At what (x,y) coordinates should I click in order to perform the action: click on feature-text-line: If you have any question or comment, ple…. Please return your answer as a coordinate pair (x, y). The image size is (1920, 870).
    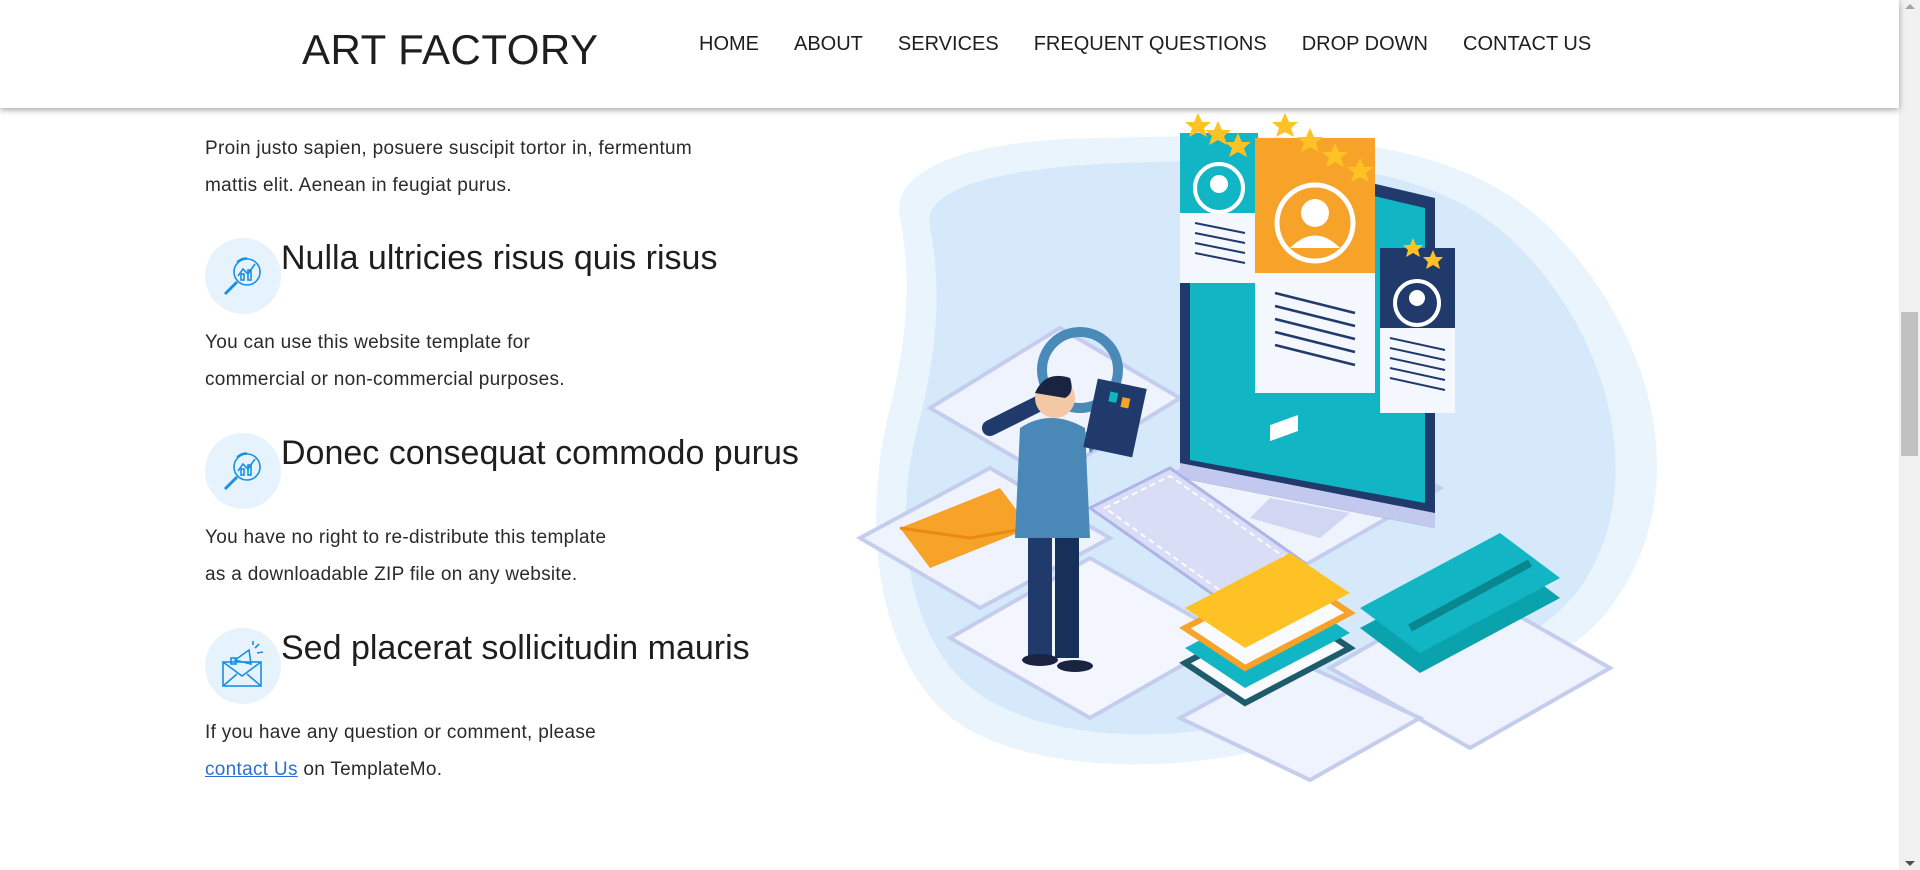
    Looking at the image, I should click on (401, 732).